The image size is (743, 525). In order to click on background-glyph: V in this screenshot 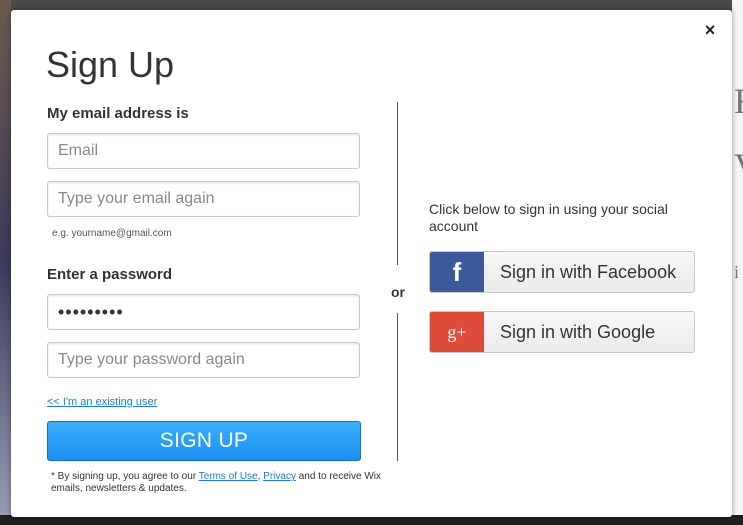, I will do `click(738, 166)`.